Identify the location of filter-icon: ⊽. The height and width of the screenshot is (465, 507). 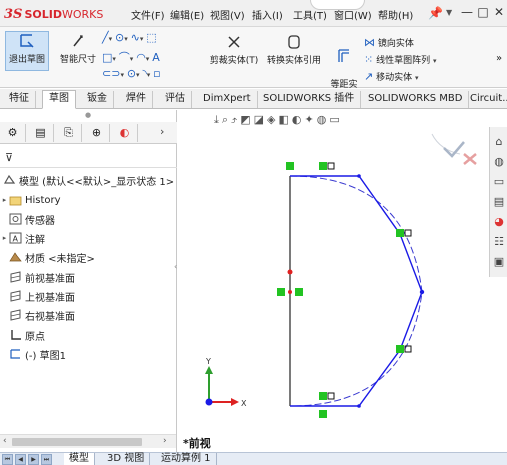
(9, 157).